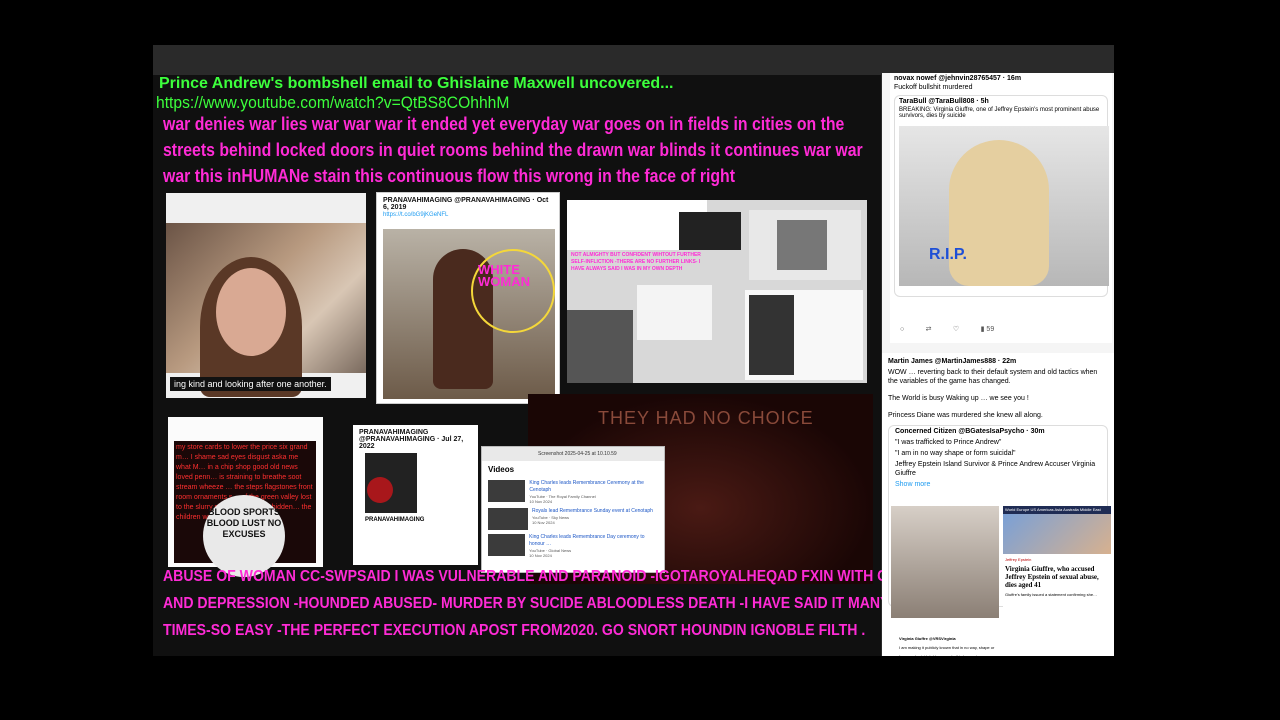 The image size is (1280, 720). What do you see at coordinates (929, 329) in the screenshot?
I see `retweet-icon: ⇄` at bounding box center [929, 329].